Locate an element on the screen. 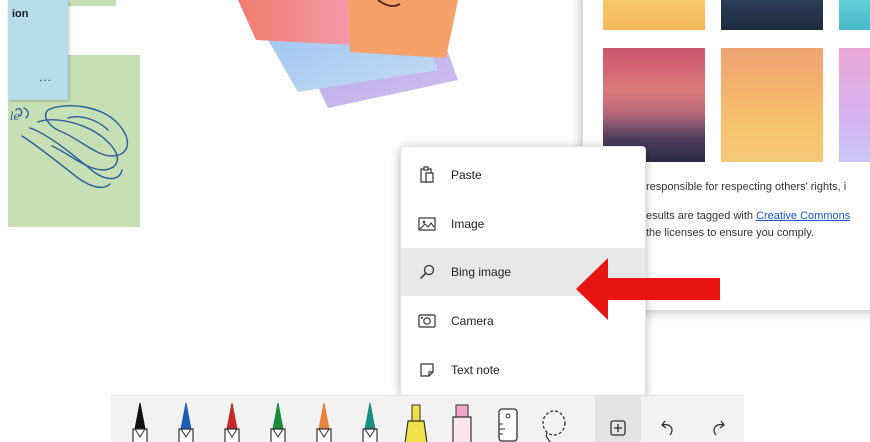 This screenshot has height=442, width=870. inking-toolbar is located at coordinates (427, 418).